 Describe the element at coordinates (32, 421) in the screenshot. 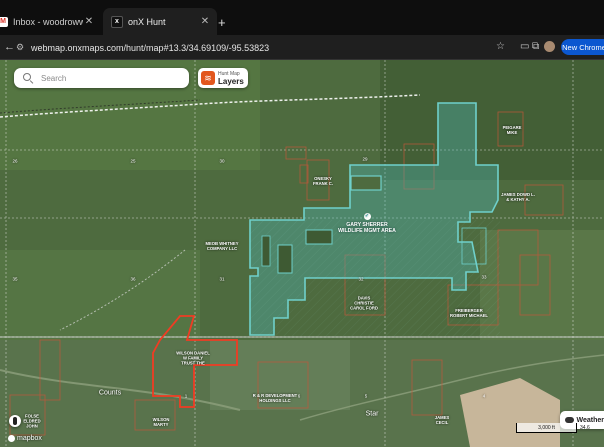

I see `owner-label: FOLSE ELDRED JOHN` at that location.